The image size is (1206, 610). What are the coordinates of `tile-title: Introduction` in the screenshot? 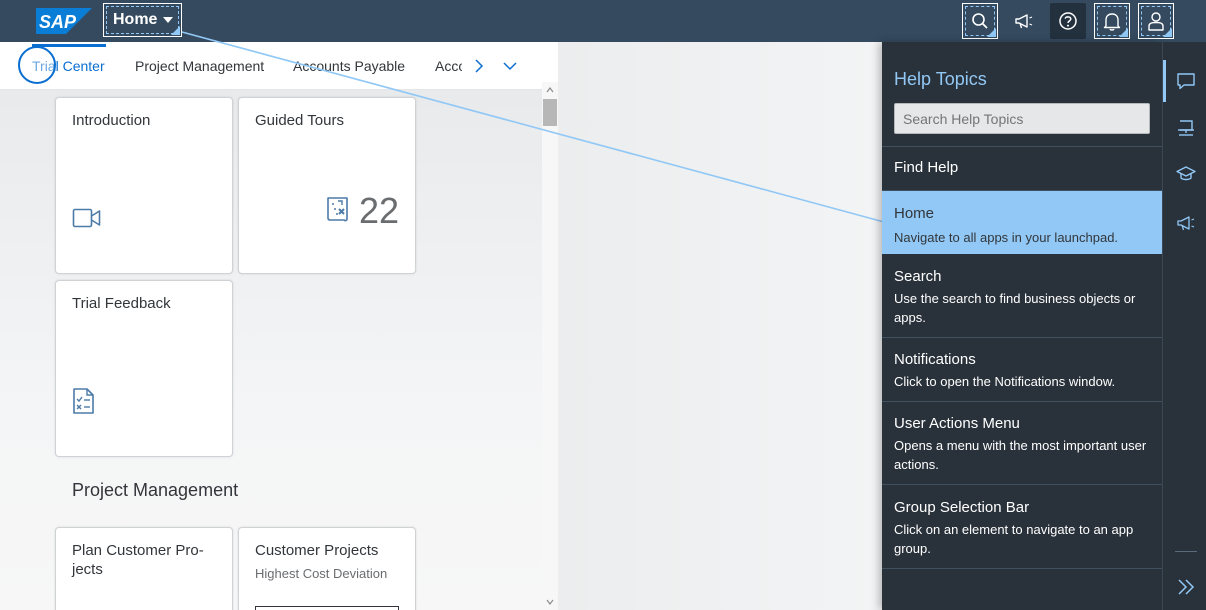 It's located at (111, 120).